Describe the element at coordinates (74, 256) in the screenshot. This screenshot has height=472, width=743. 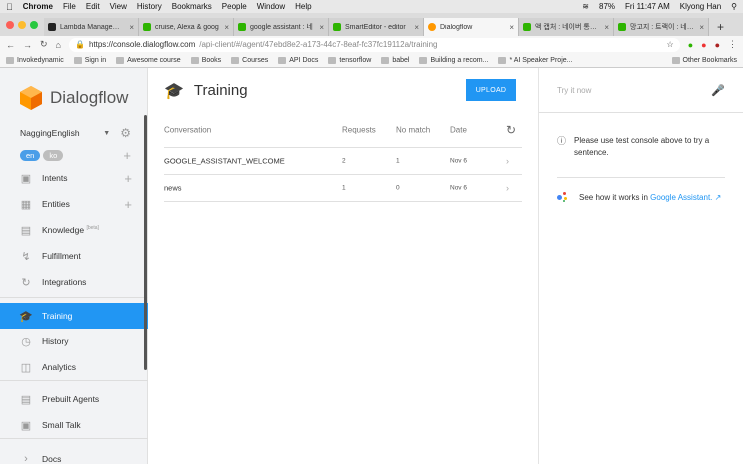
I see `sidebar-item-fulfillment: ↯ Fulfillment` at that location.